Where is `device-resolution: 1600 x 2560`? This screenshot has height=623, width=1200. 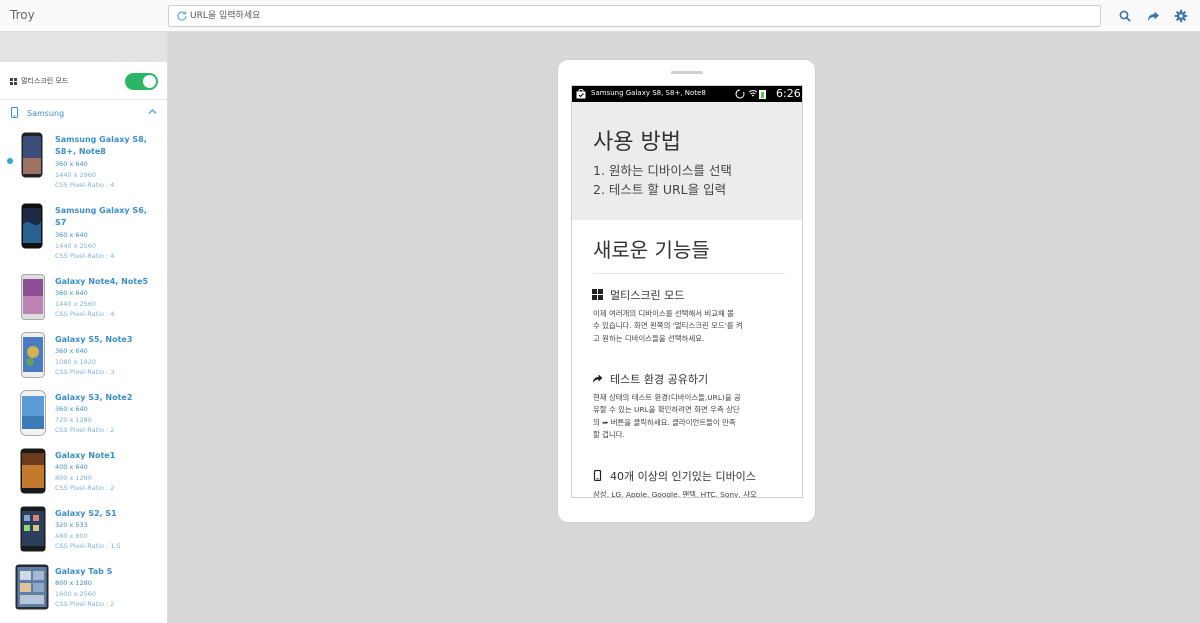 device-resolution: 1600 x 2560 is located at coordinates (76, 594).